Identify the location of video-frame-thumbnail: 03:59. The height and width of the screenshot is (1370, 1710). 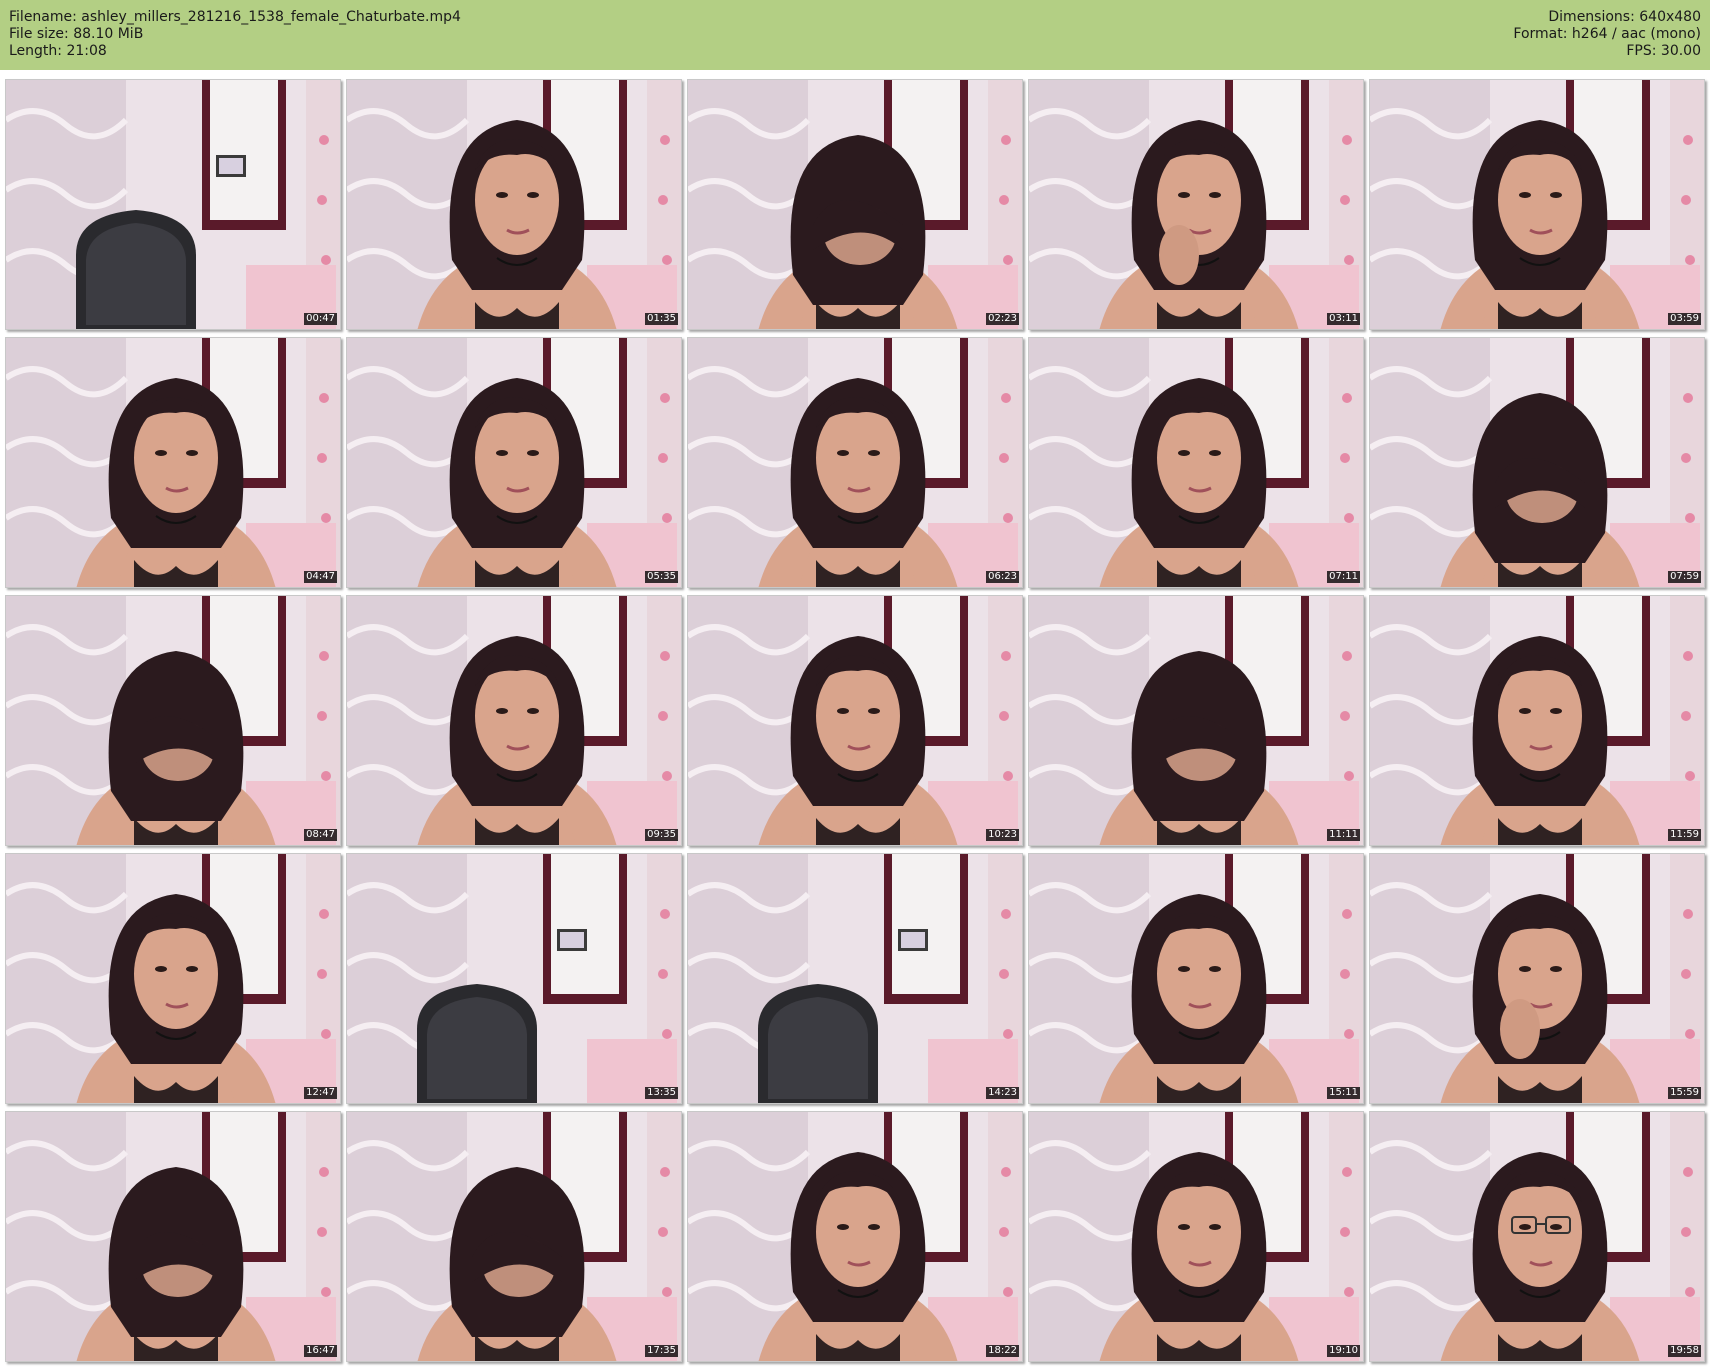
(1537, 204).